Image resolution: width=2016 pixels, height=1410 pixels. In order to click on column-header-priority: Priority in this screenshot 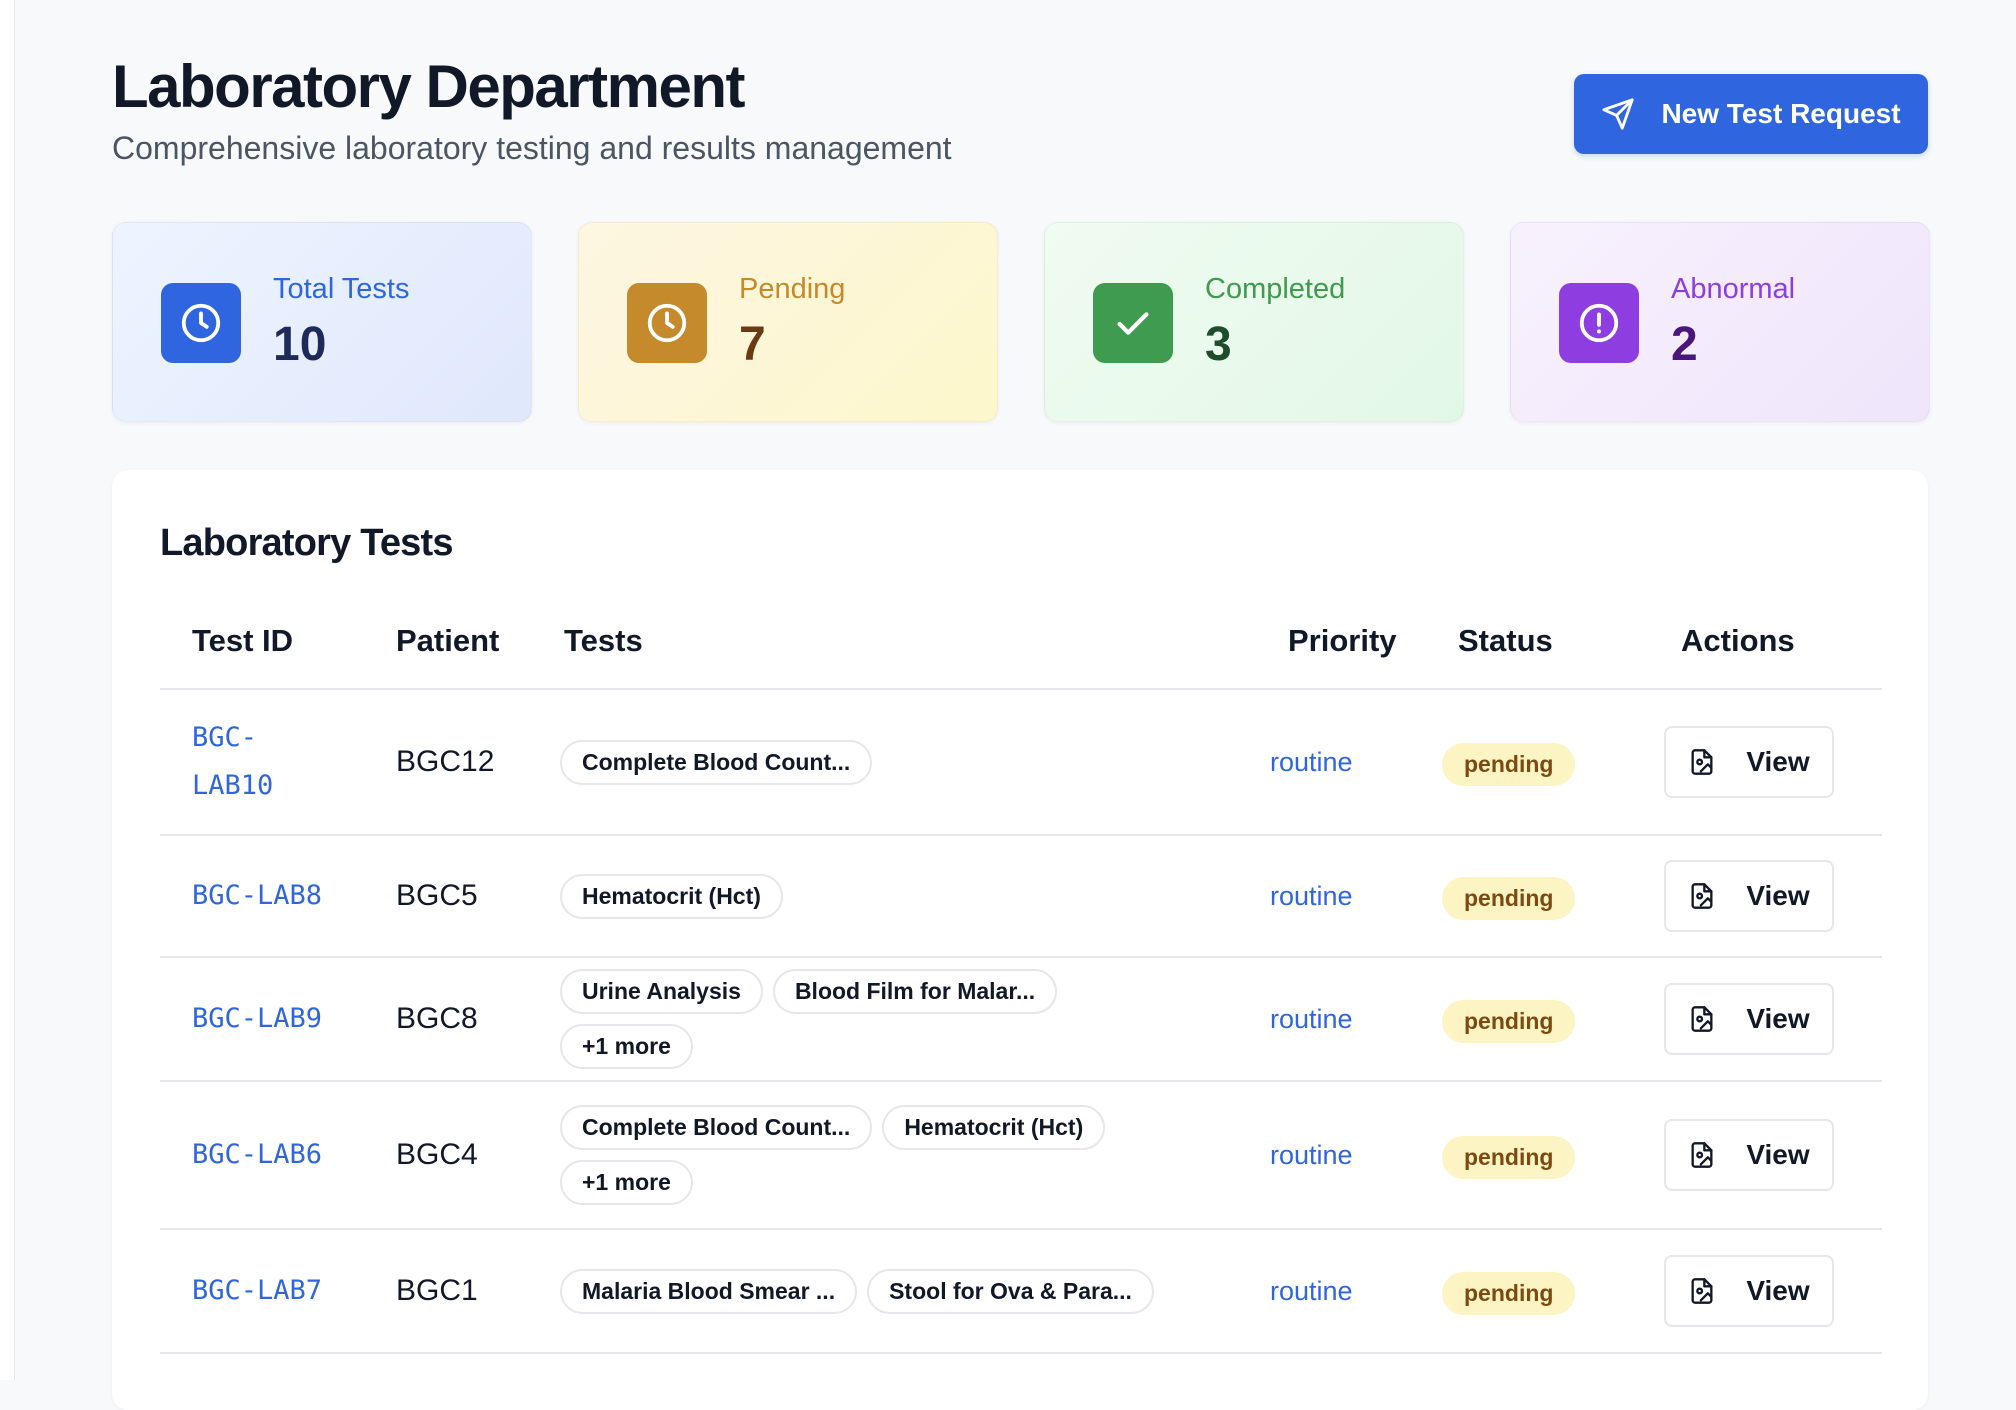, I will do `click(1342, 640)`.